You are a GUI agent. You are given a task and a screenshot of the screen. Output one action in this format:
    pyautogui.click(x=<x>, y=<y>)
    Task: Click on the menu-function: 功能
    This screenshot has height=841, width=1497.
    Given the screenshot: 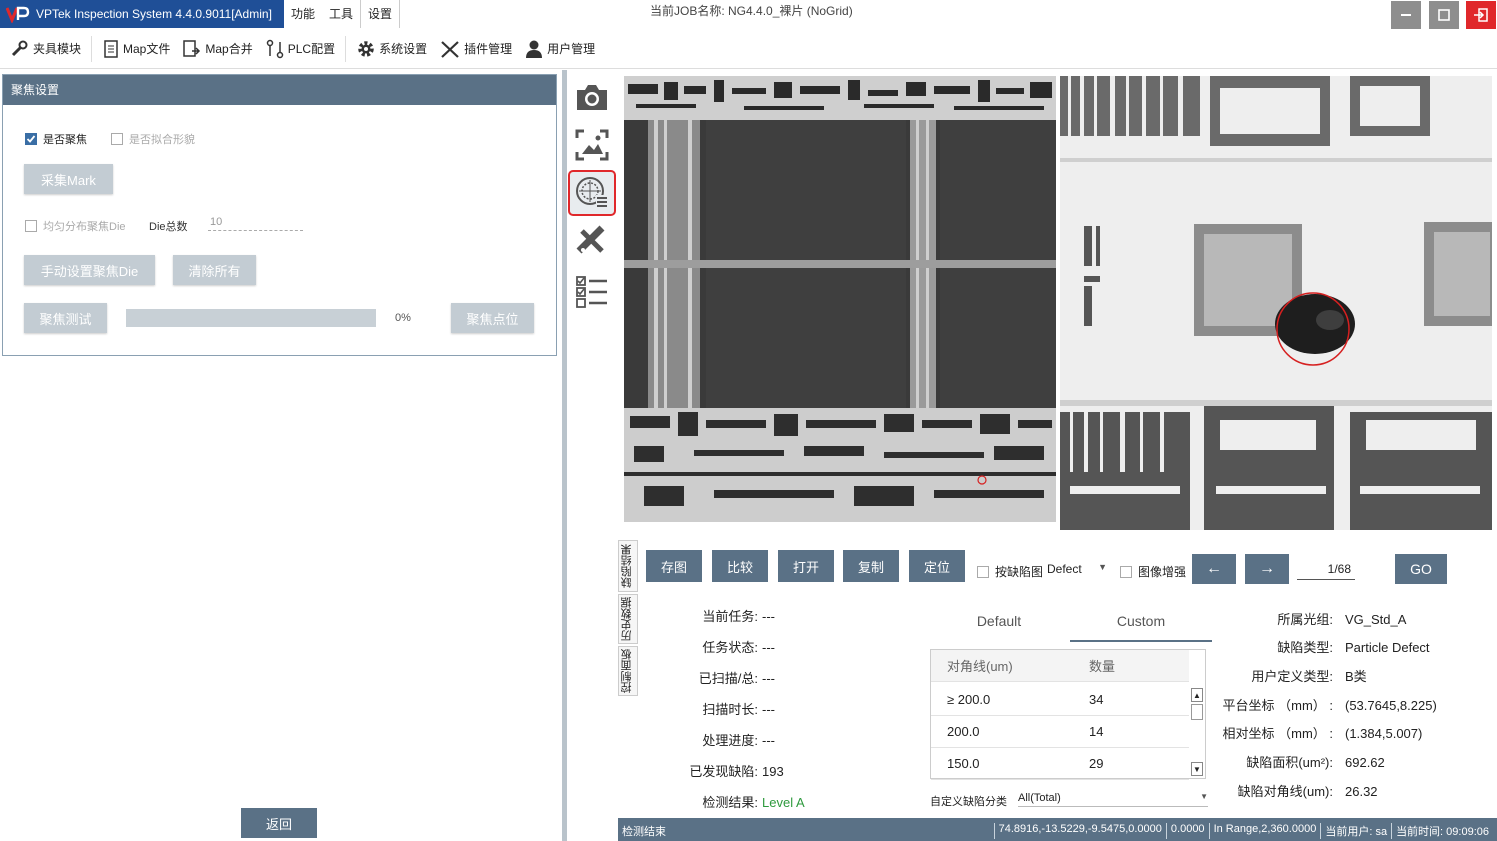 What is the action you would take?
    pyautogui.click(x=303, y=14)
    